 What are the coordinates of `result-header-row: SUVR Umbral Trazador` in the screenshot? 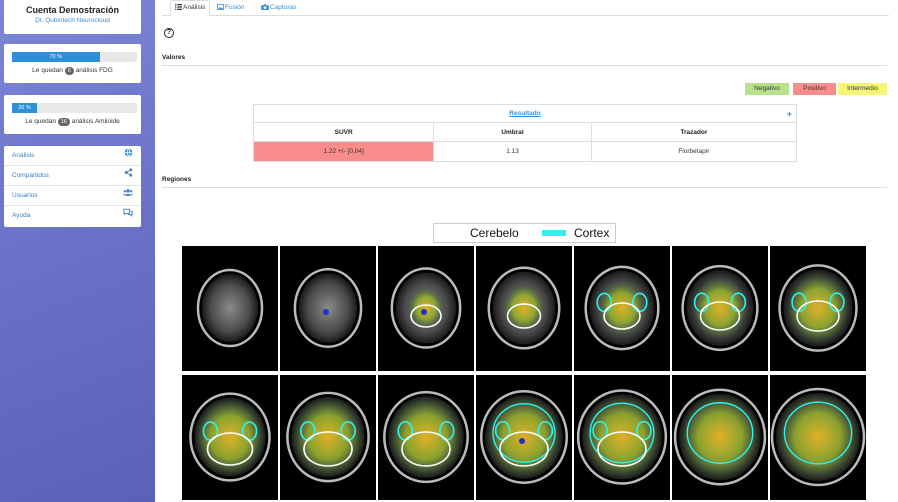 It's located at (525, 132).